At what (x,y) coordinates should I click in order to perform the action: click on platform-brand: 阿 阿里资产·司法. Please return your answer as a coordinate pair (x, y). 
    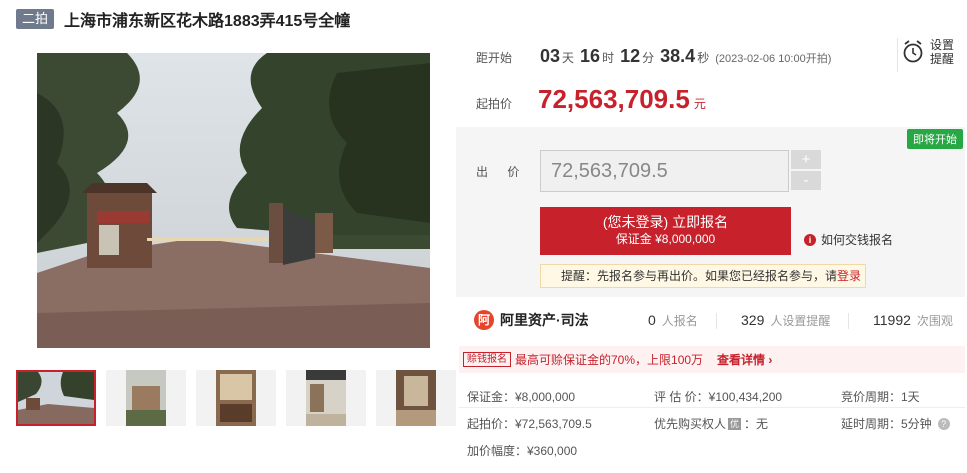
    Looking at the image, I should click on (531, 320).